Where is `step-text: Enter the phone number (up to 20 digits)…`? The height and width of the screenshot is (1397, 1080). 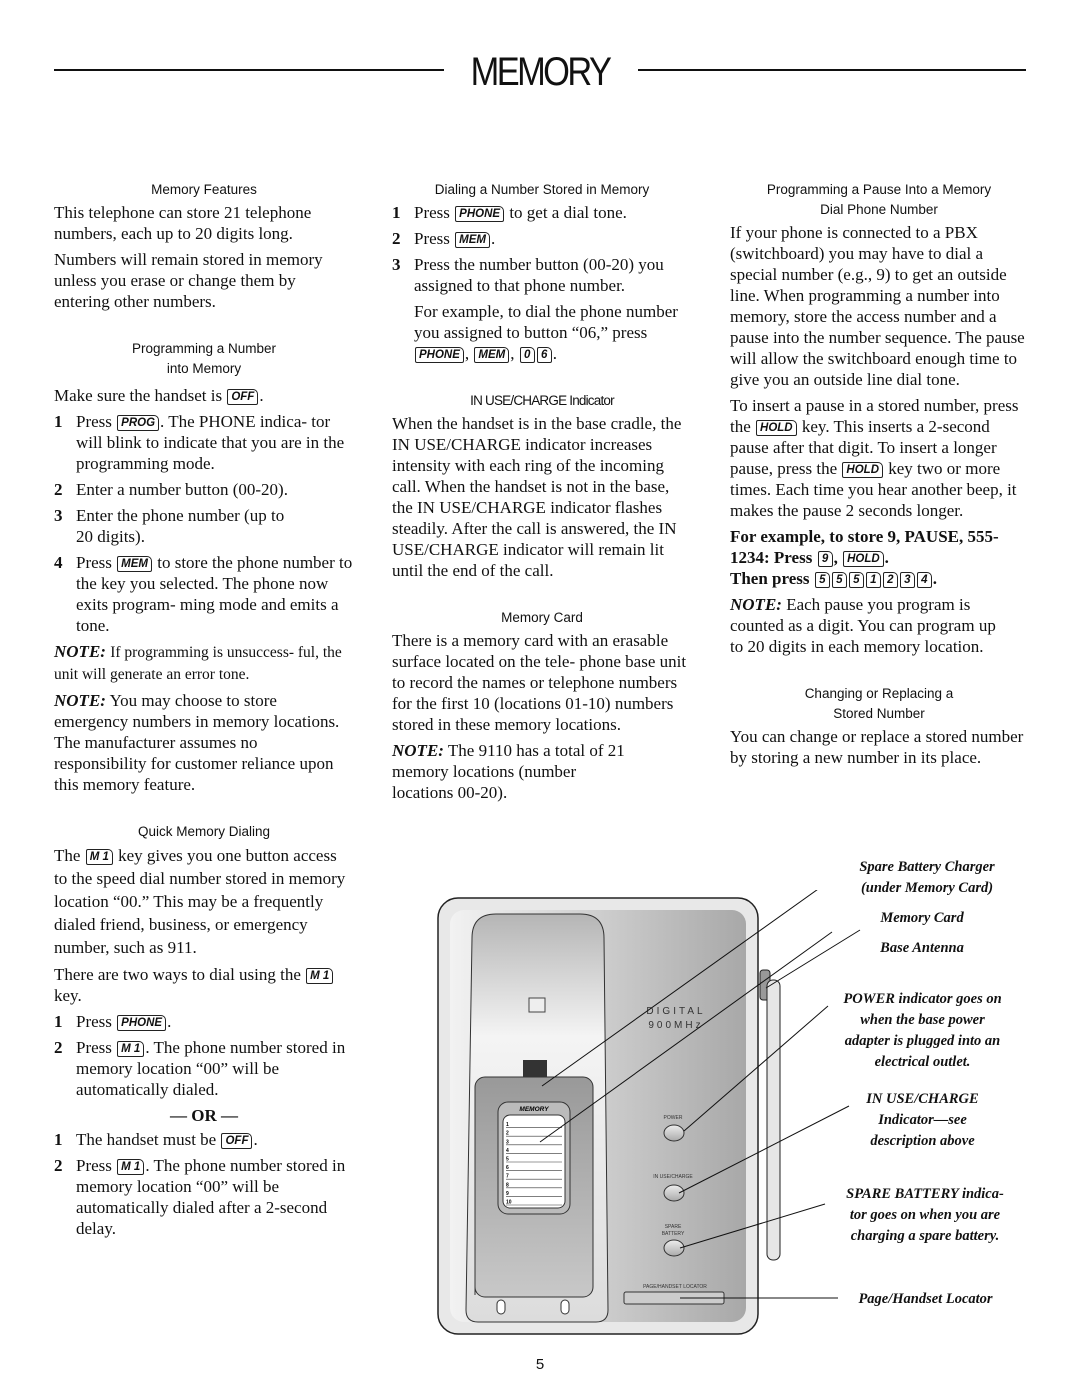
step-text: Enter the phone number (up to 20 digits)… is located at coordinates (180, 526).